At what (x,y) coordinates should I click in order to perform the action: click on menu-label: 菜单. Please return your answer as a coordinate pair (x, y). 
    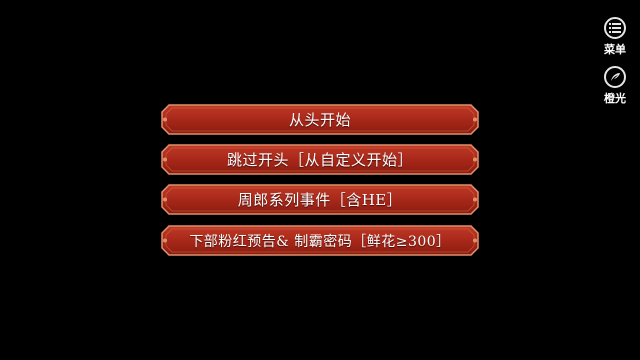
    Looking at the image, I should click on (615, 49).